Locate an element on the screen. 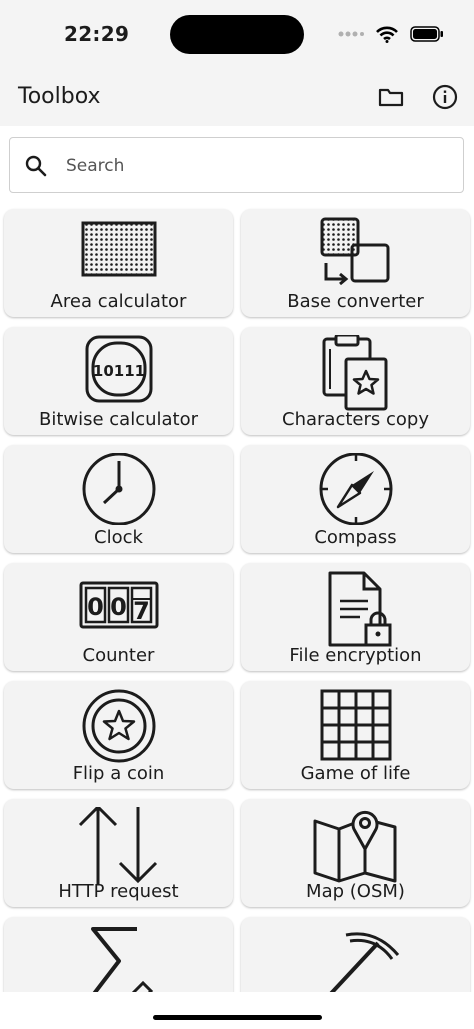  search-bar is located at coordinates (236, 165).